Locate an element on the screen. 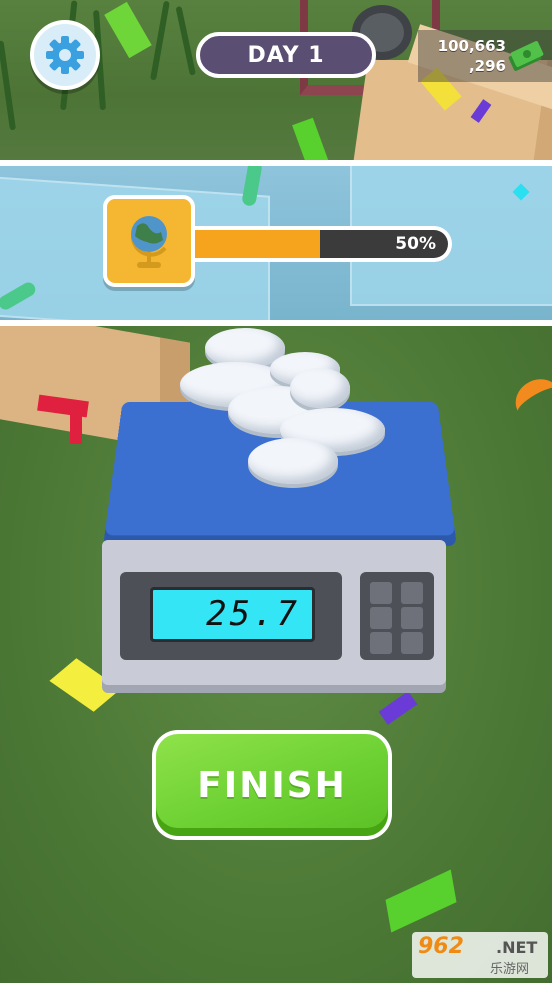 The width and height of the screenshot is (552, 983). finish-button-label: FINISH is located at coordinates (272, 785).